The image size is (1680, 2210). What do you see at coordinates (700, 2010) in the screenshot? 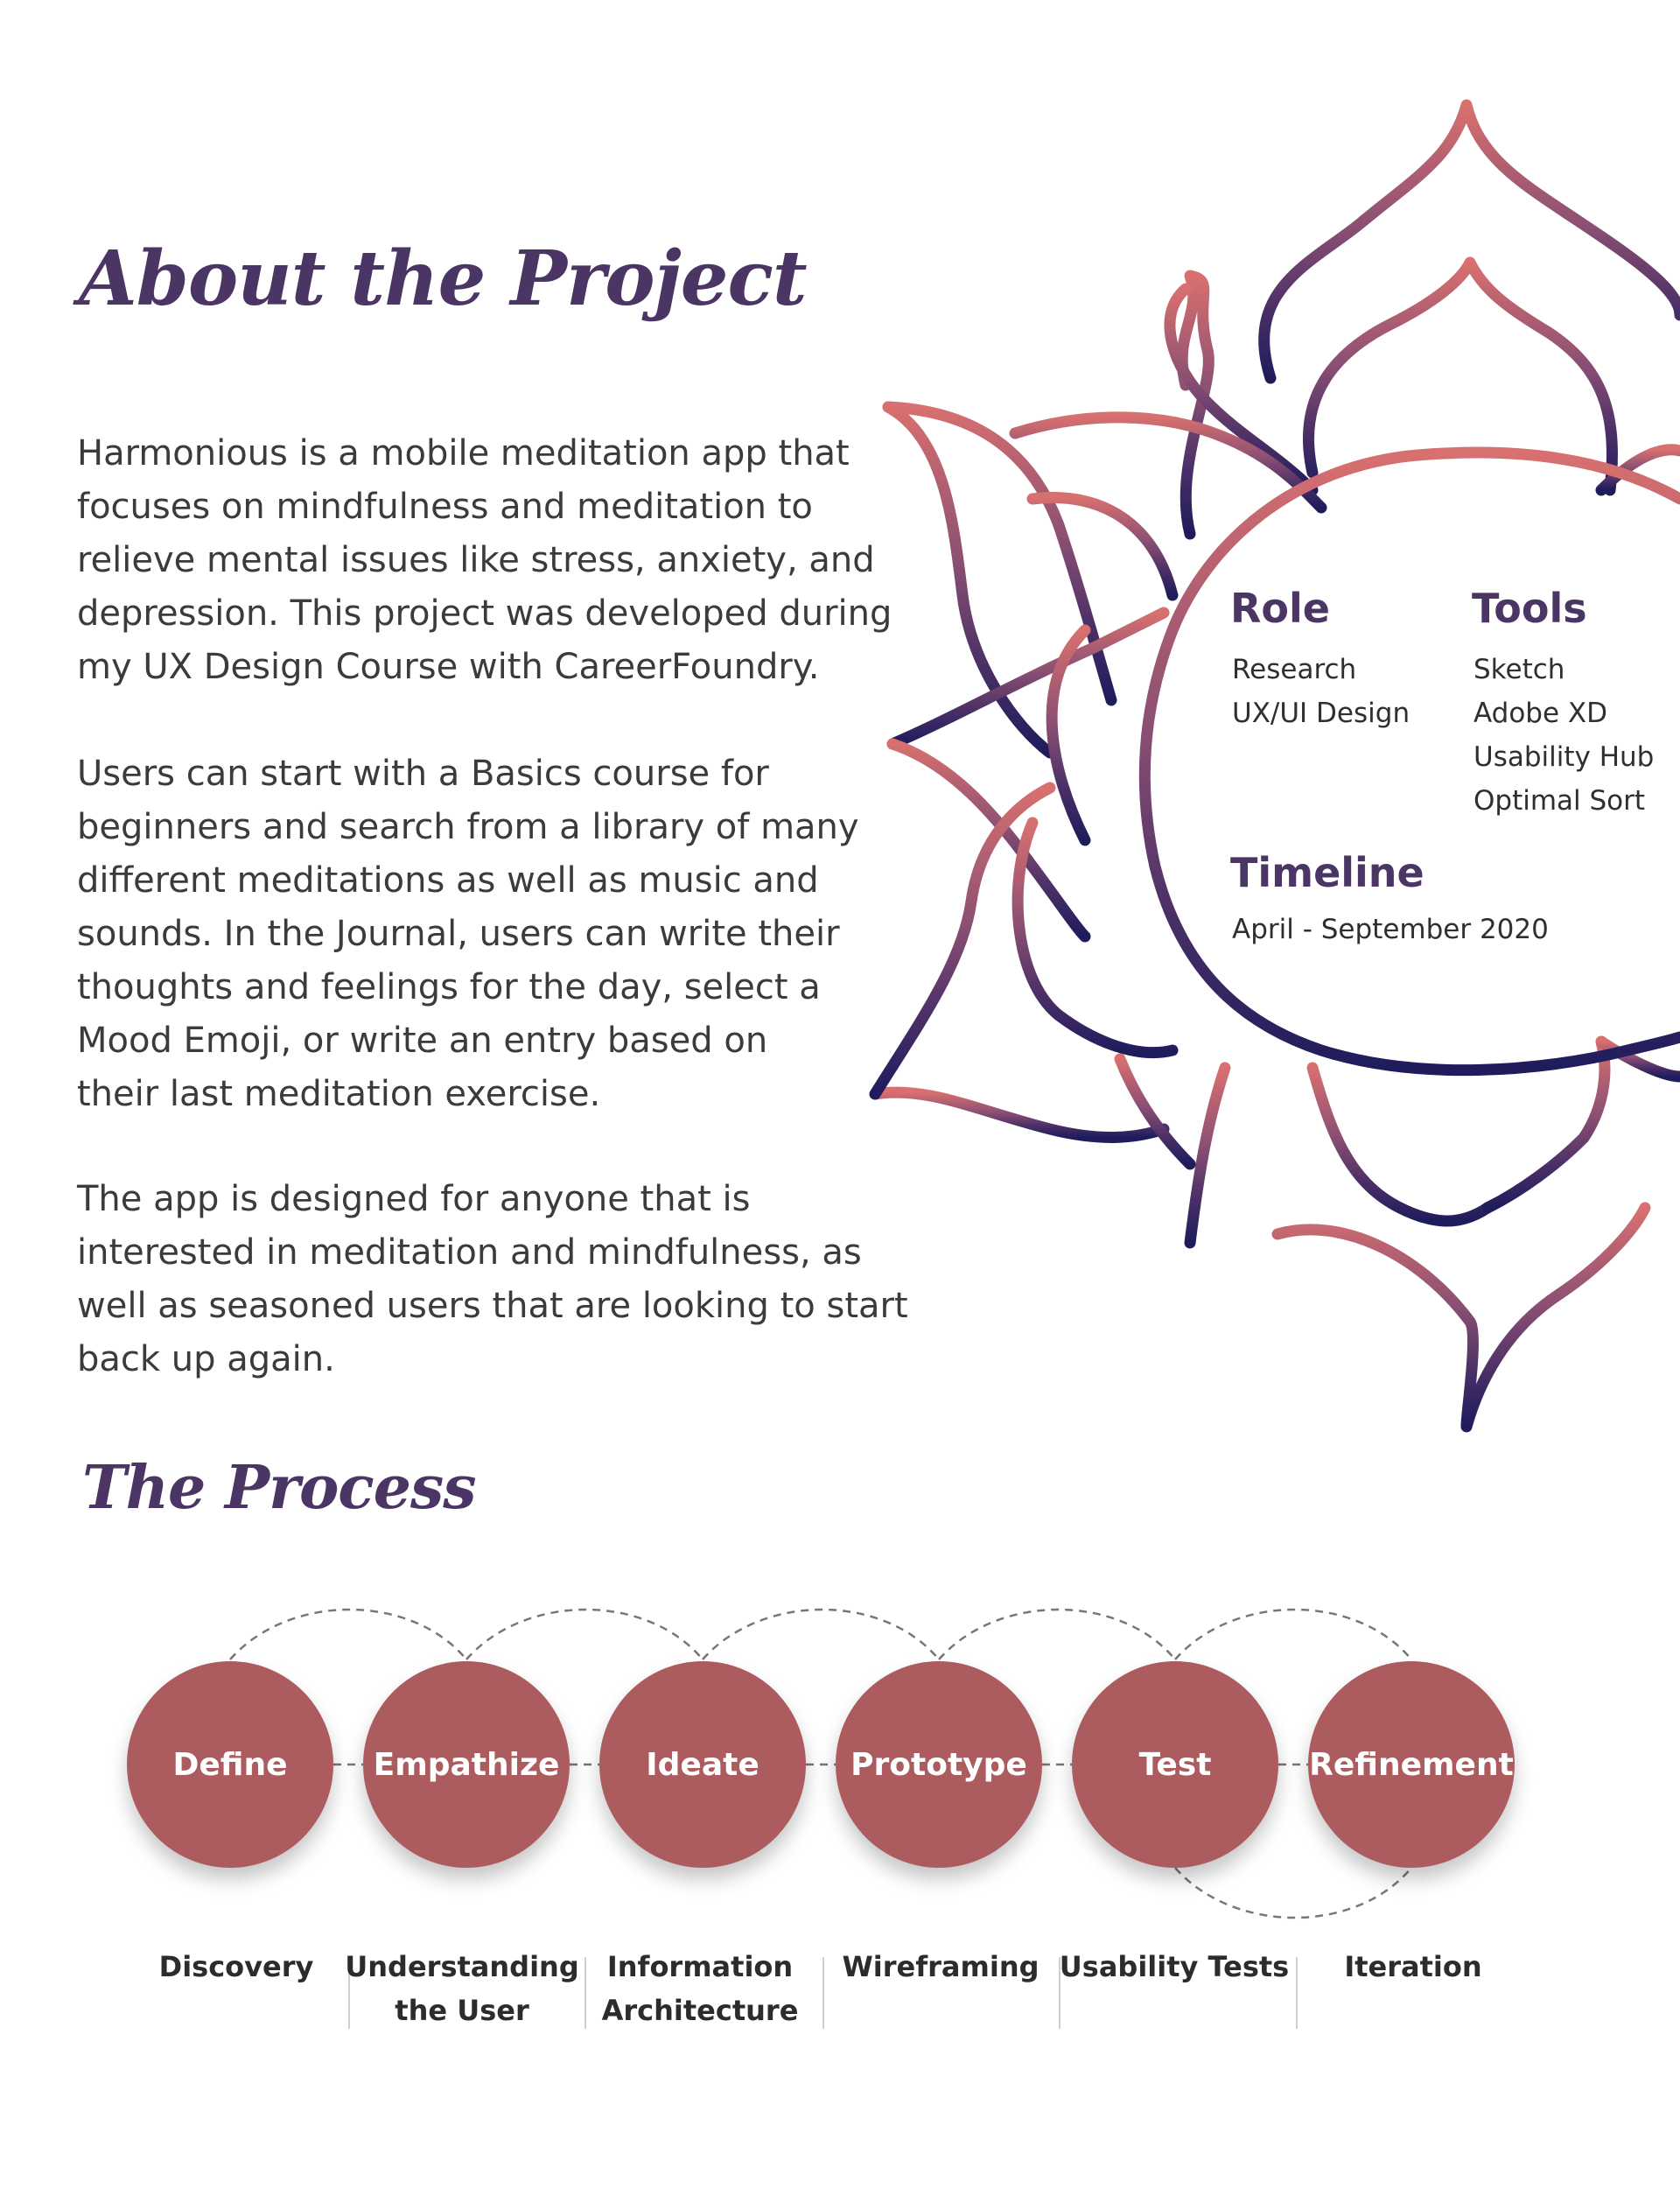
I see `phase-label-line: Architecture` at bounding box center [700, 2010].